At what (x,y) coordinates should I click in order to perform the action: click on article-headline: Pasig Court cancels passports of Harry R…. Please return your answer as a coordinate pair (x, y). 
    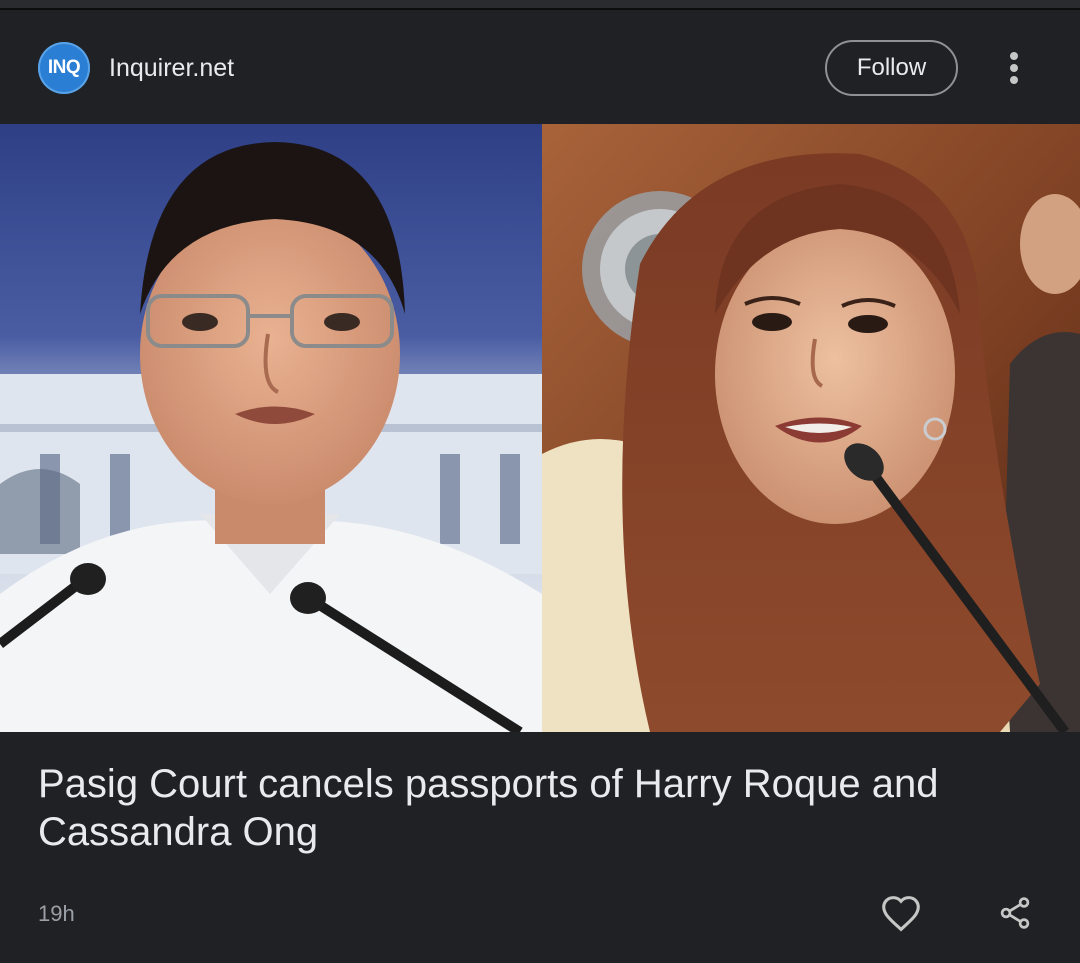
    Looking at the image, I should click on (538, 808).